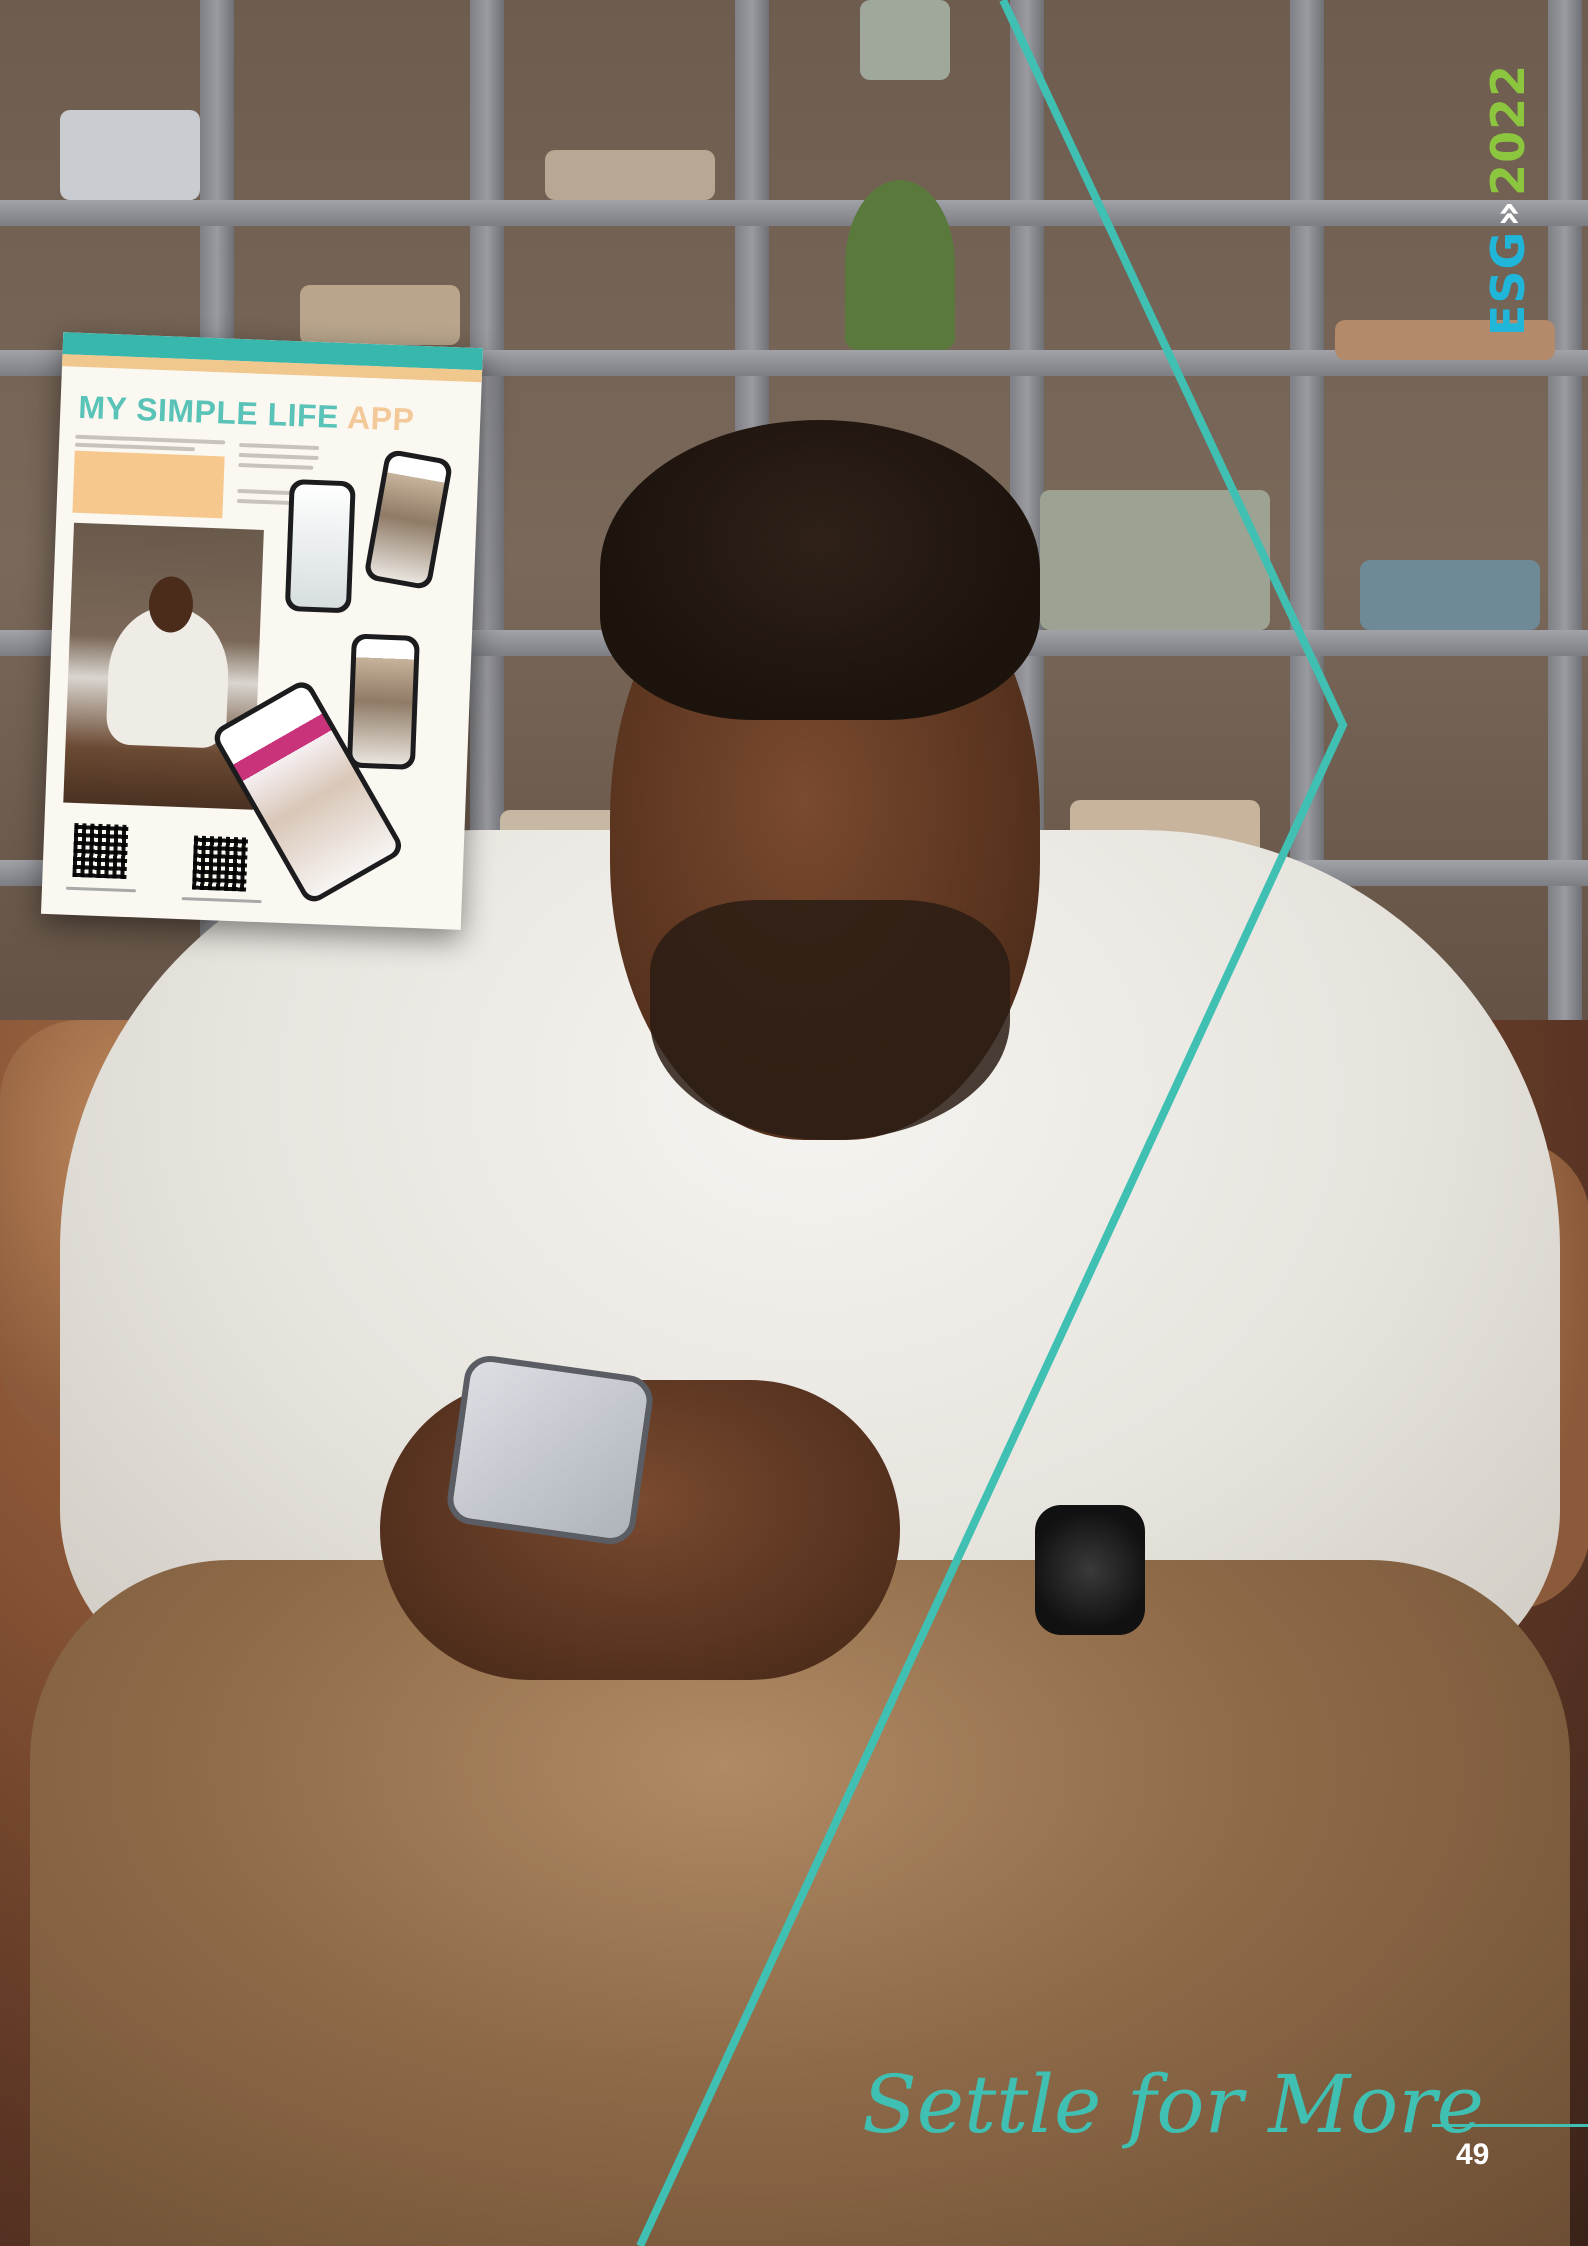 Image resolution: width=1588 pixels, height=2246 pixels. I want to click on shelf-board, so click(794, 213).